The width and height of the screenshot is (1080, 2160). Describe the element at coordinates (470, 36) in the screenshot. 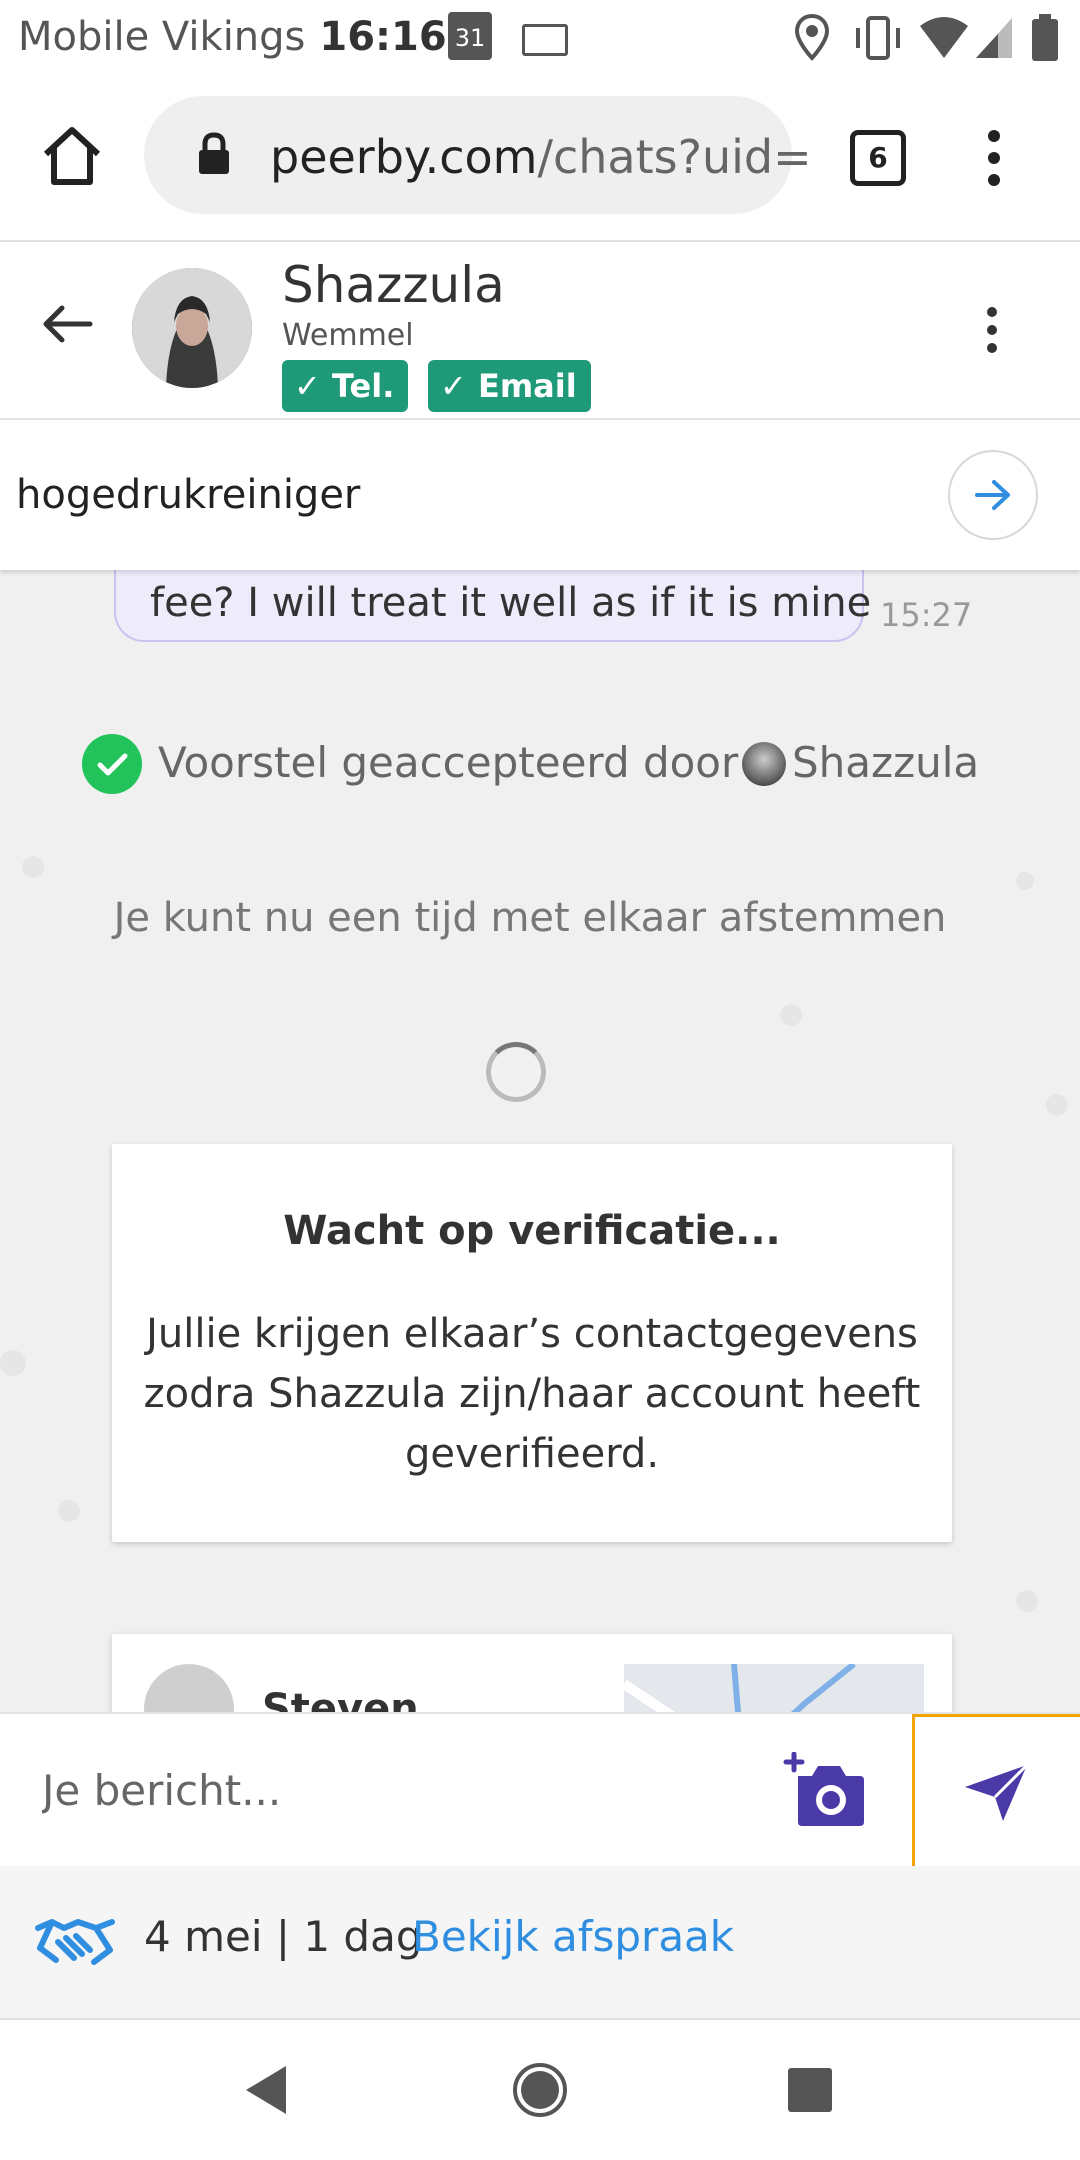

I see `calendar-icon: 31` at that location.